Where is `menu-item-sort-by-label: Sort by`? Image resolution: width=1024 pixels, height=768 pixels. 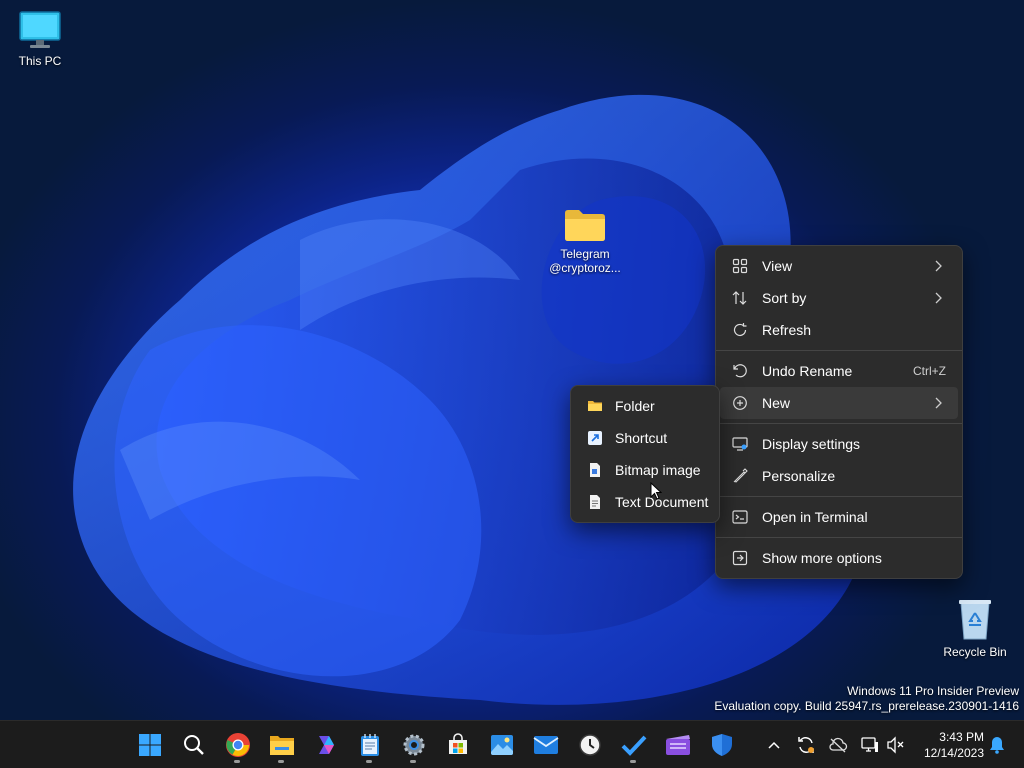 menu-item-sort-by-label: Sort by is located at coordinates (784, 298).